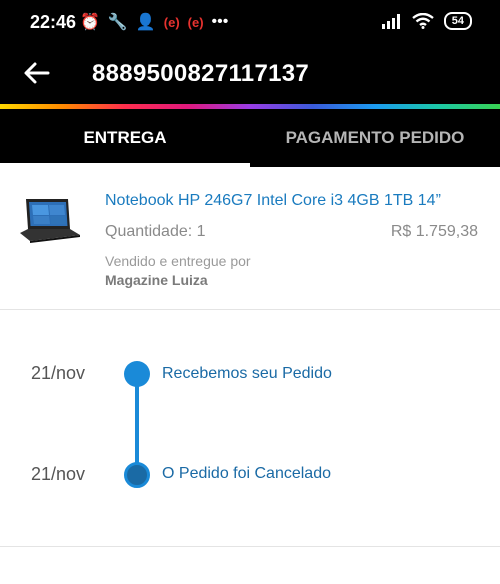  I want to click on tab-entrega: ENTREGA, so click(125, 138).